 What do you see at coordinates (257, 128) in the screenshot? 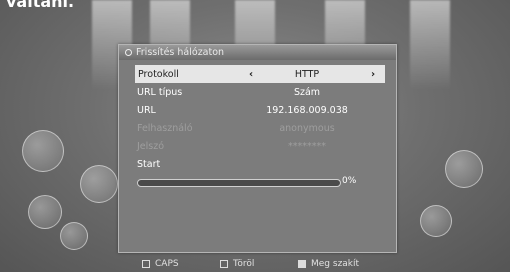
I see `username-row: Felhasználó anonymous` at bounding box center [257, 128].